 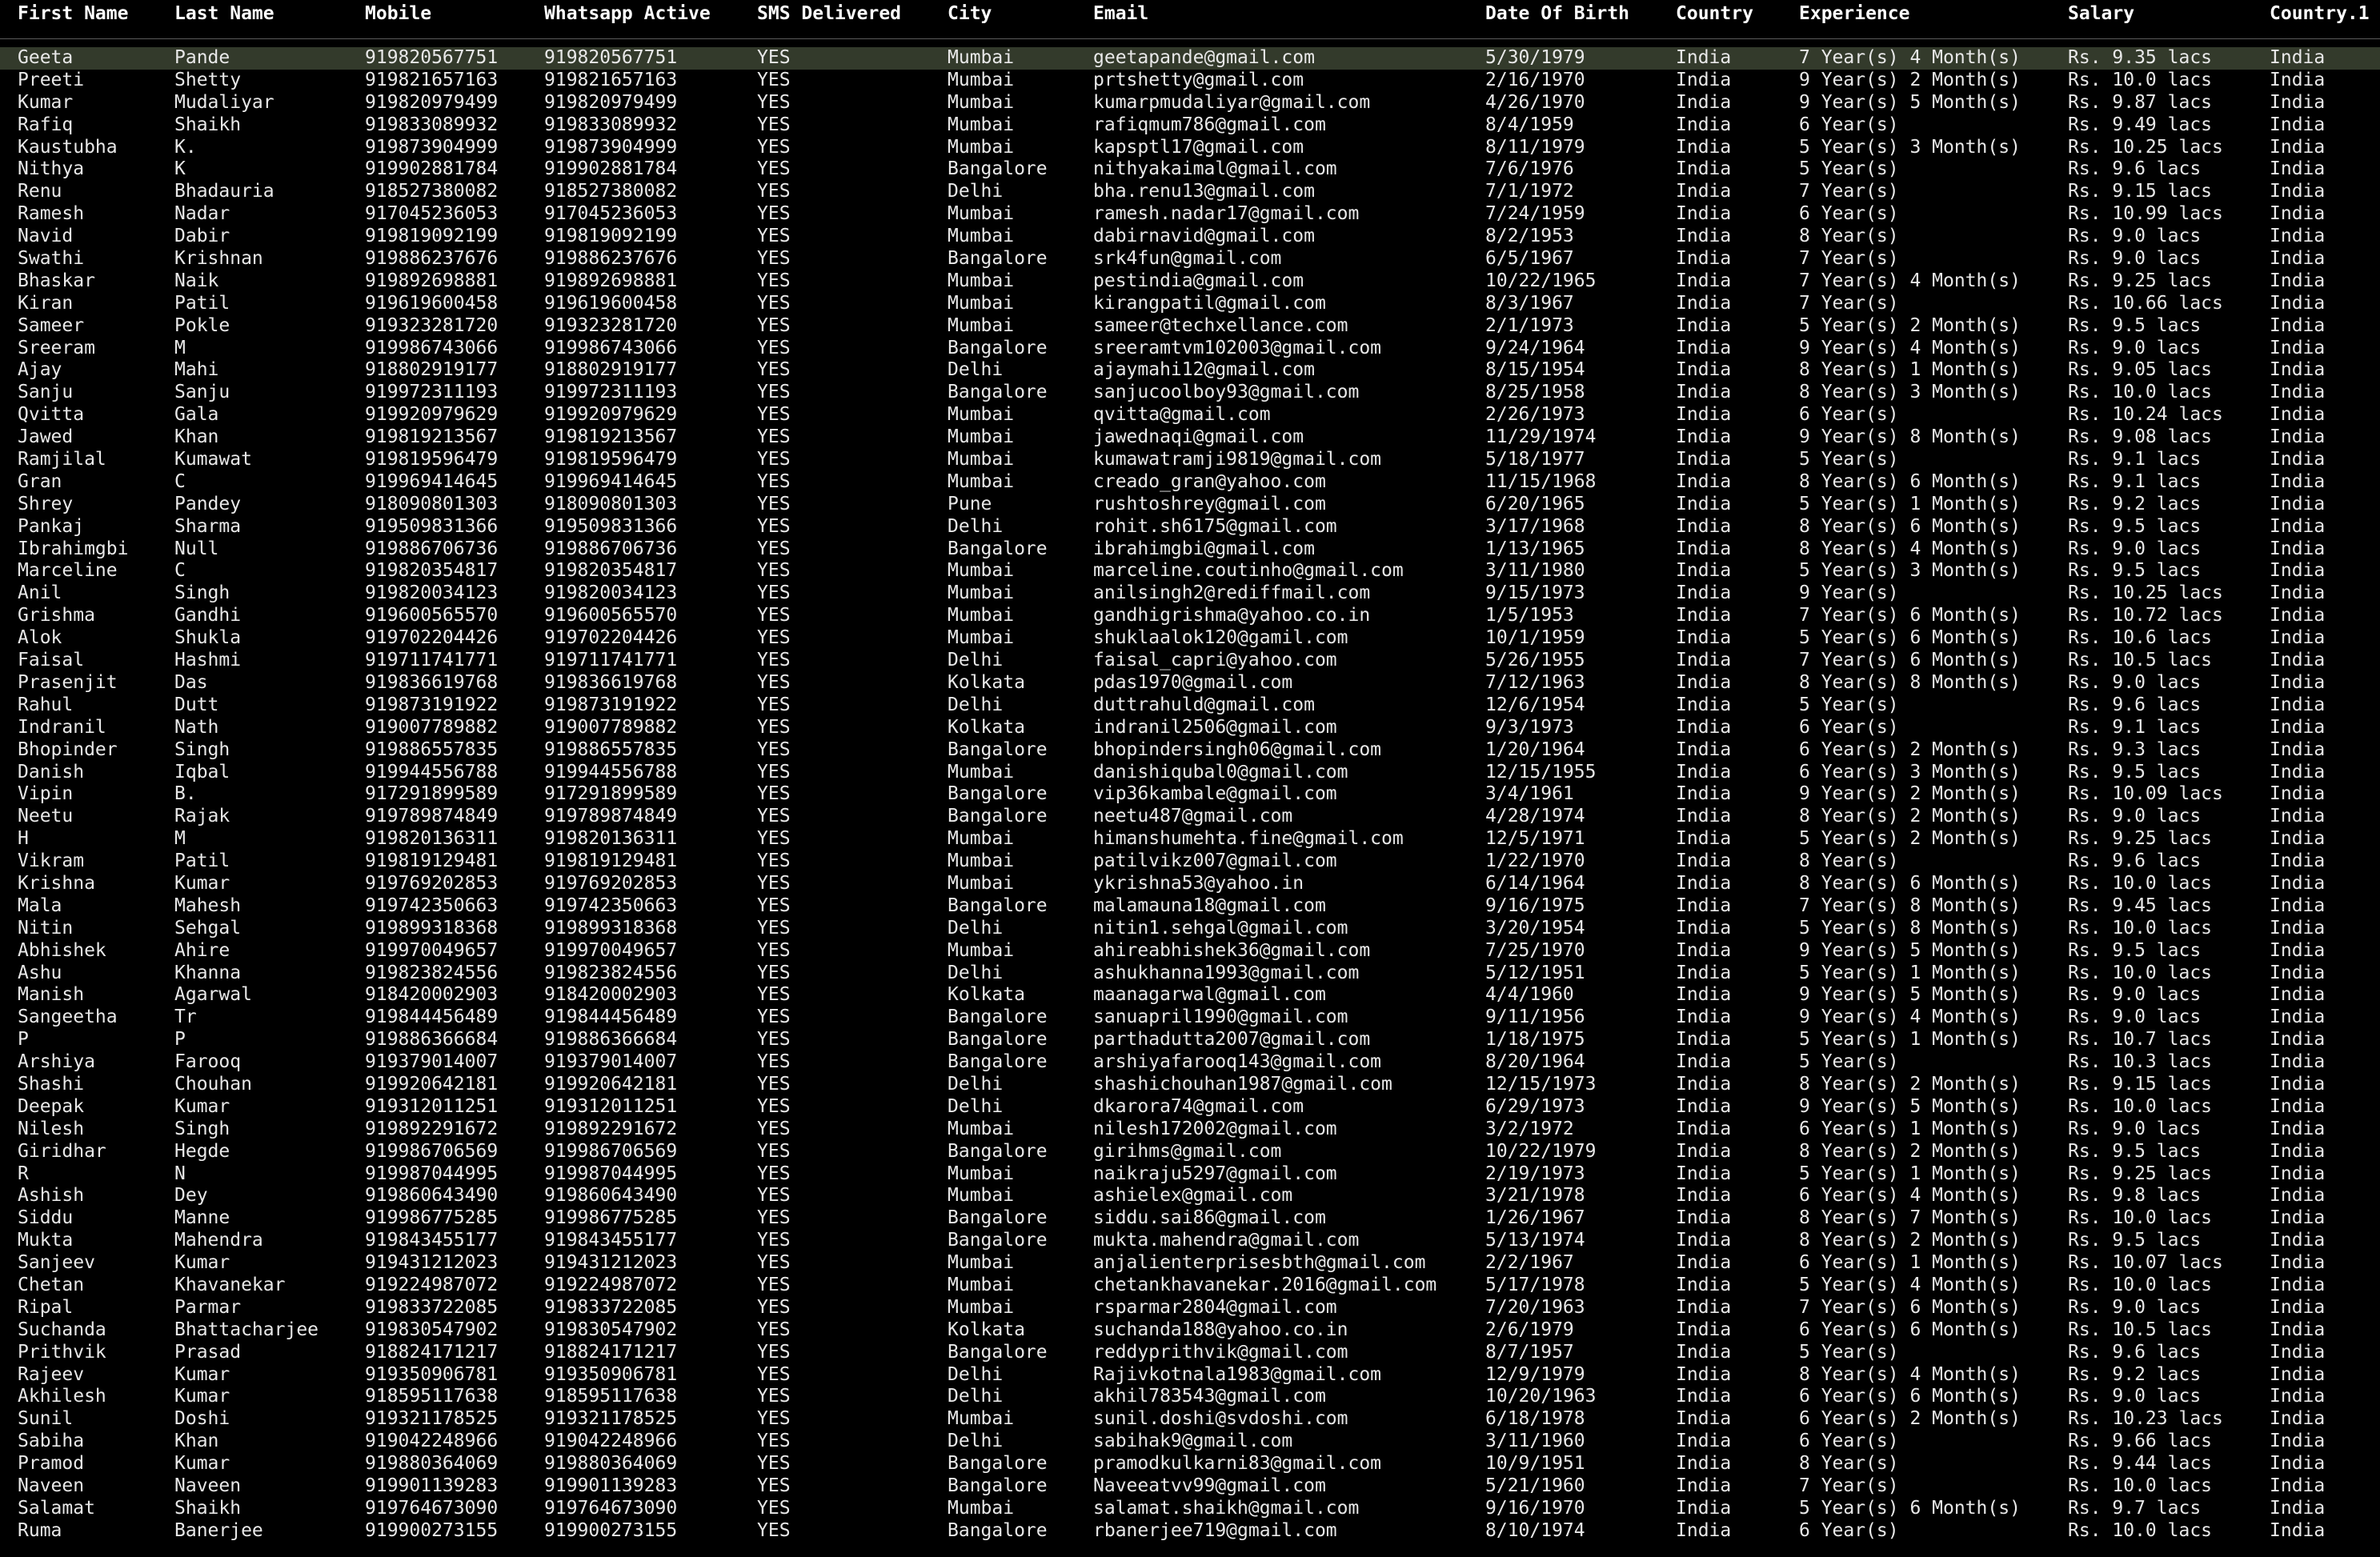 I want to click on cell-whatsapp-active: 919379014007, so click(x=611, y=1062).